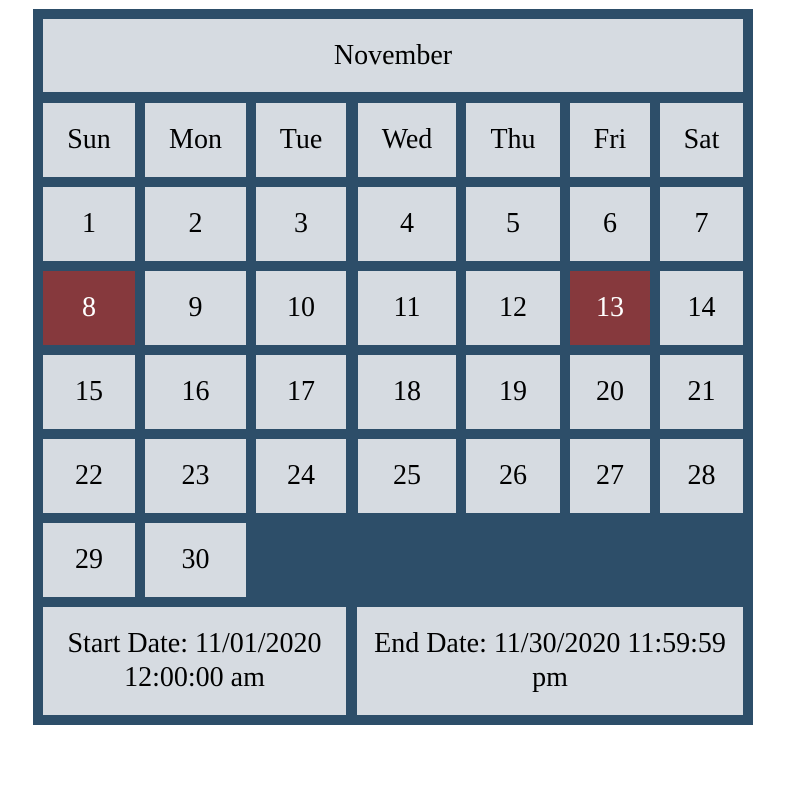  Describe the element at coordinates (610, 140) in the screenshot. I see `weekday-fri: Fri` at that location.